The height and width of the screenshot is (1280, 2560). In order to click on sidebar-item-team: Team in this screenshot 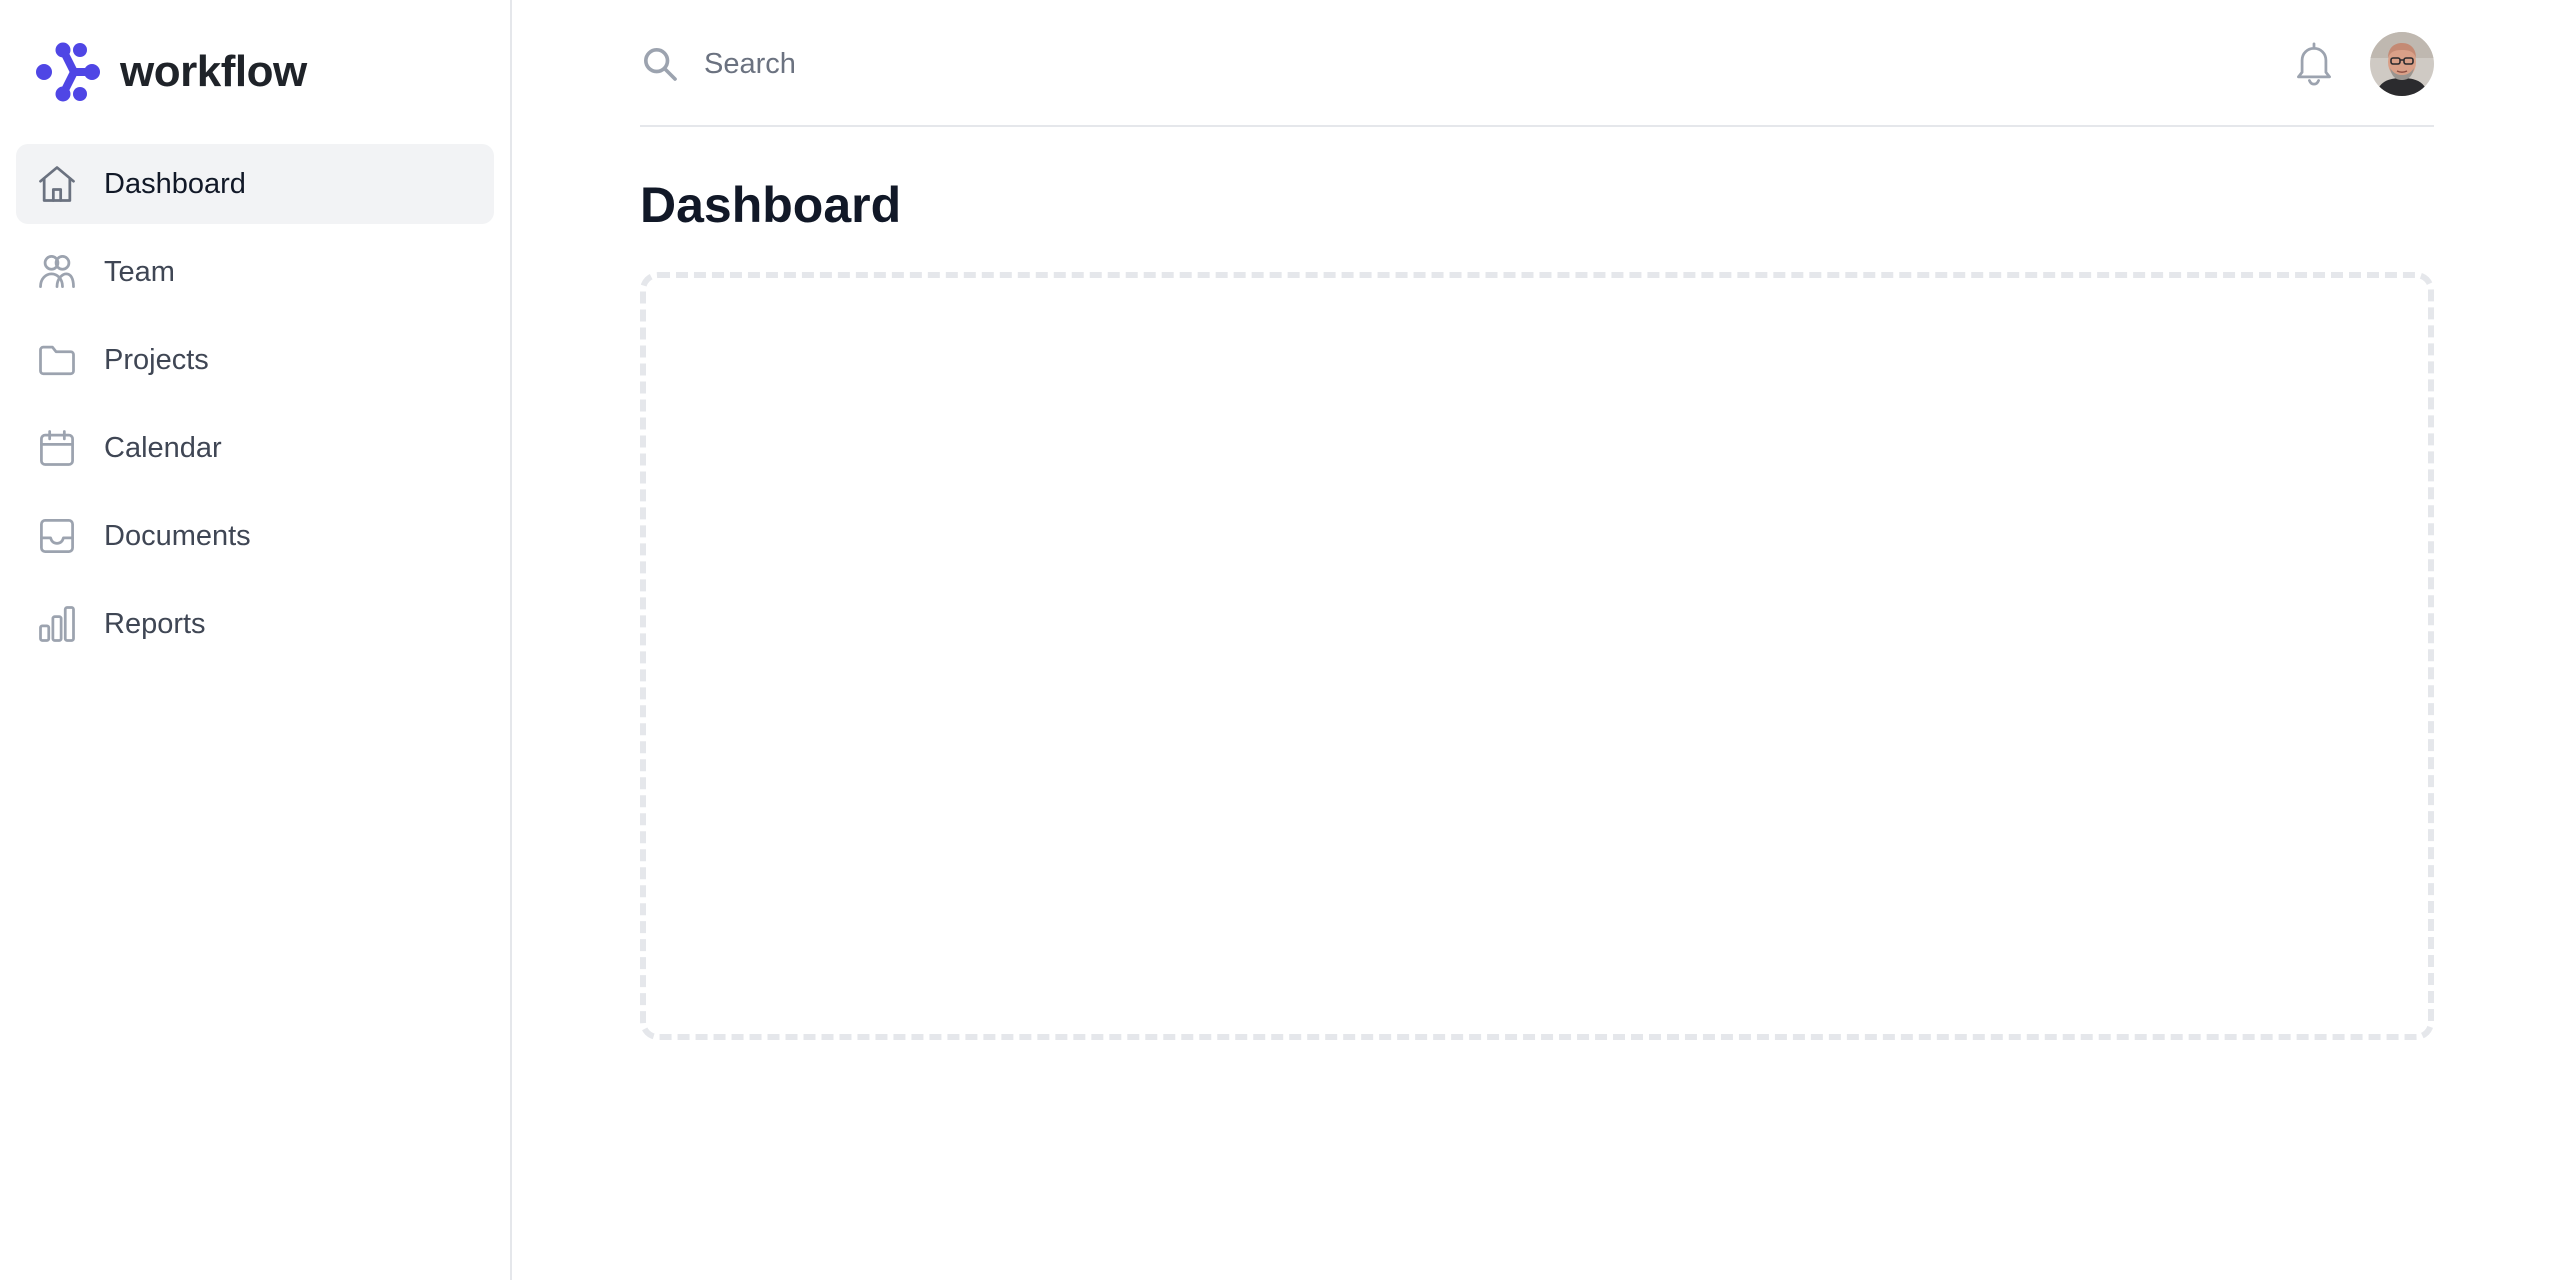, I will do `click(255, 272)`.